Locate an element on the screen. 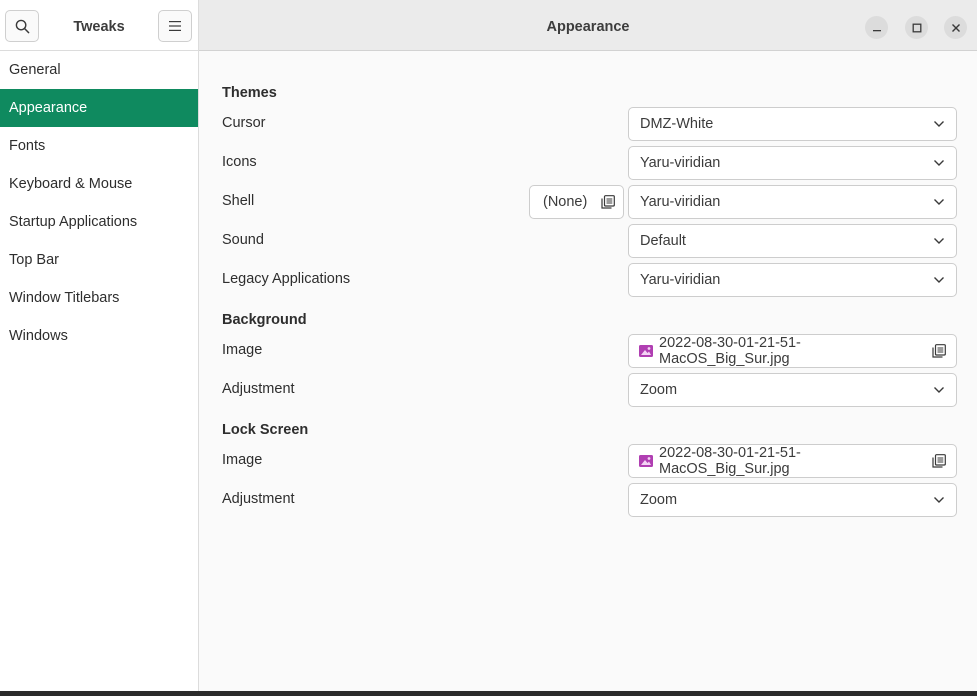 This screenshot has height=696, width=977. sidebar-item-fonts: Fonts is located at coordinates (99, 146).